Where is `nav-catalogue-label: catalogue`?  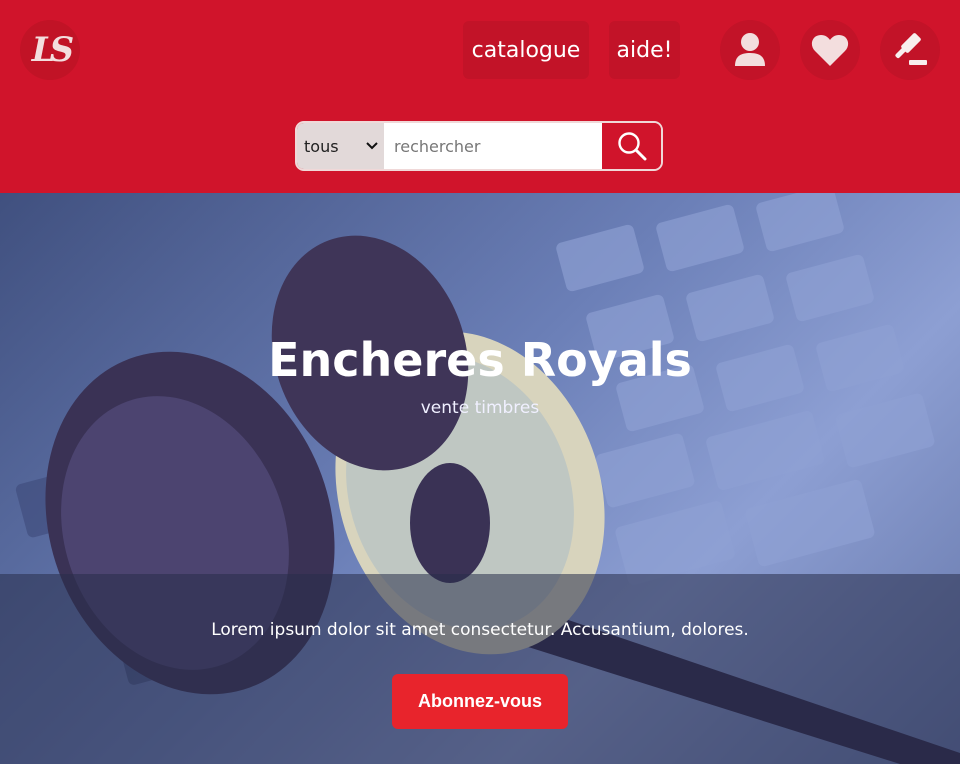
nav-catalogue-label: catalogue is located at coordinates (526, 50).